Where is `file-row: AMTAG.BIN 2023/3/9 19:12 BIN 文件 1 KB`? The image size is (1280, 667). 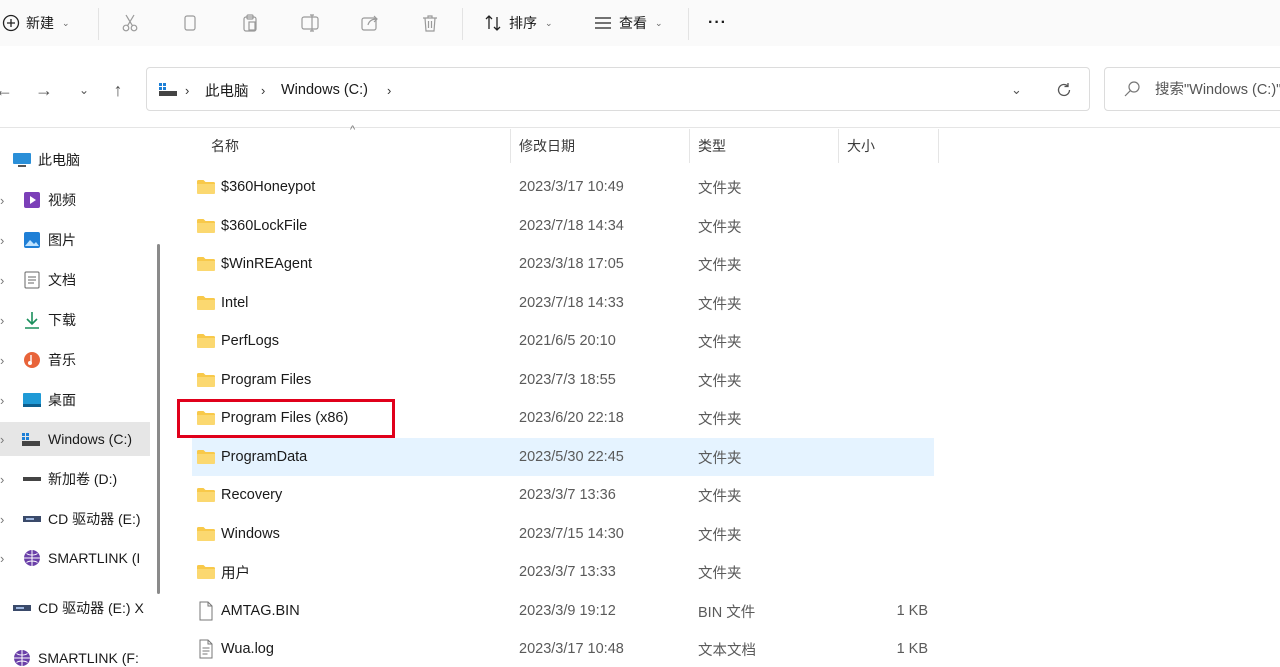
file-row: AMTAG.BIN 2023/3/9 19:12 BIN 文件 1 KB is located at coordinates (563, 611).